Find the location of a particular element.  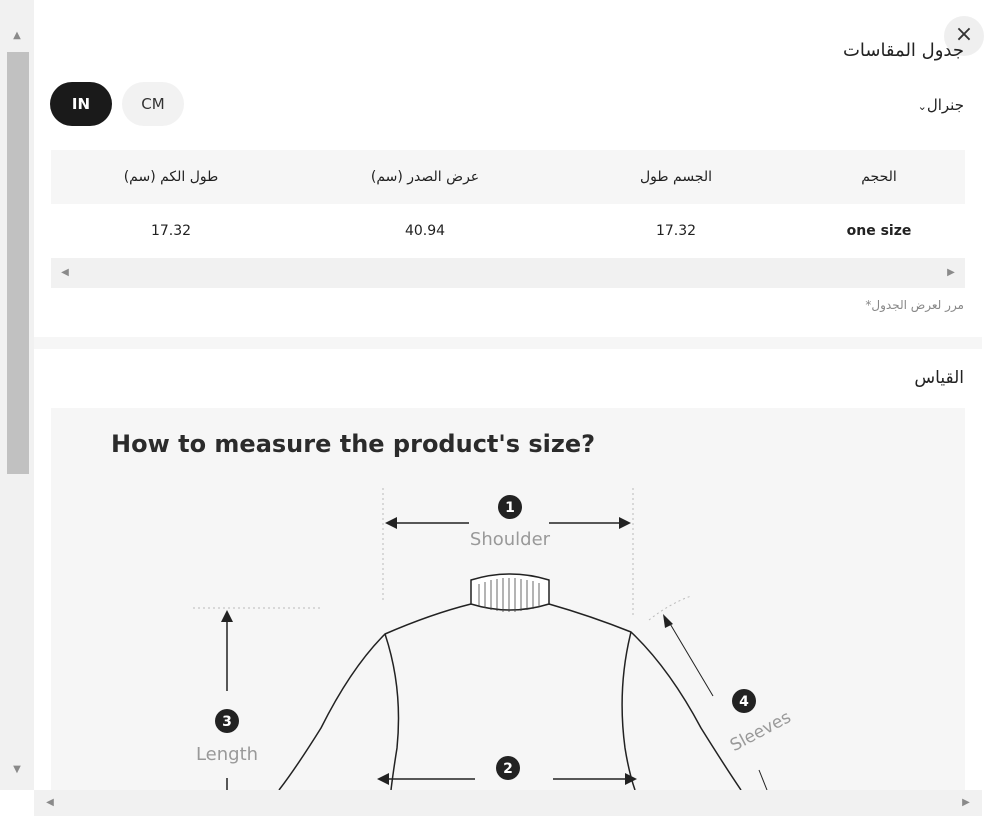

cell-chest-width: 40.94 is located at coordinates (425, 231).